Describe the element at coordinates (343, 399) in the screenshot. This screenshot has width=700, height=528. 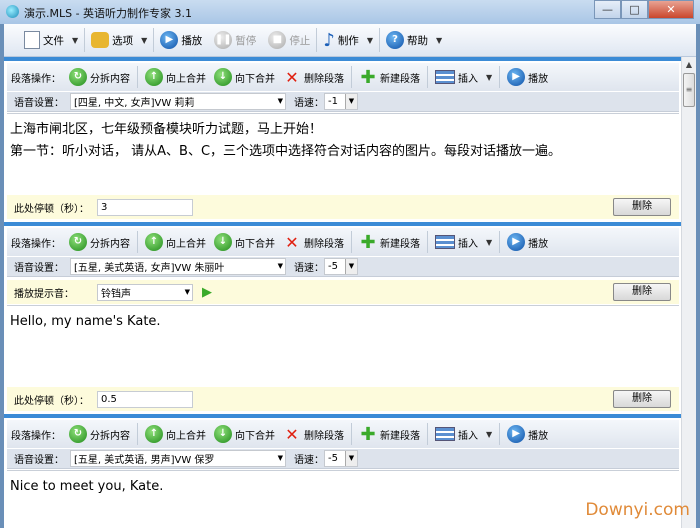
I see `pause-row: 此处停顿（秒）： 0.5 删除` at that location.